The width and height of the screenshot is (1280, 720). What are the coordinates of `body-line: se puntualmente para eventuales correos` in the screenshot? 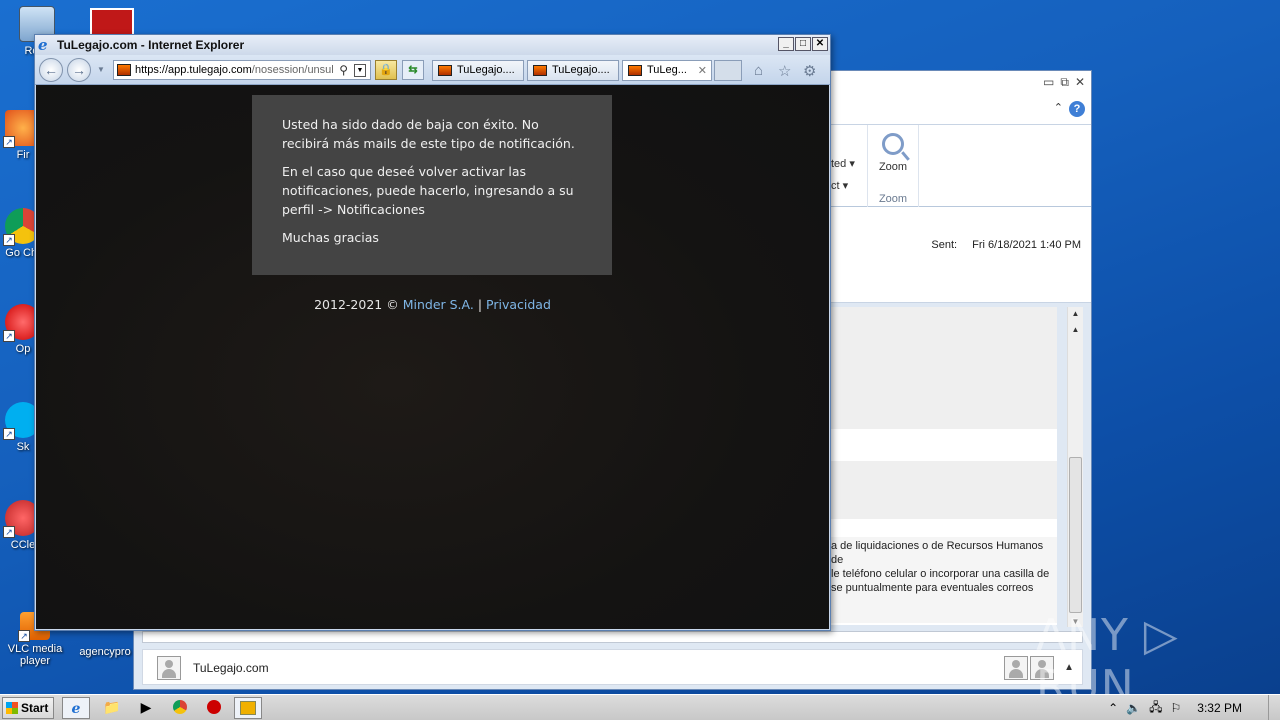 It's located at (932, 588).